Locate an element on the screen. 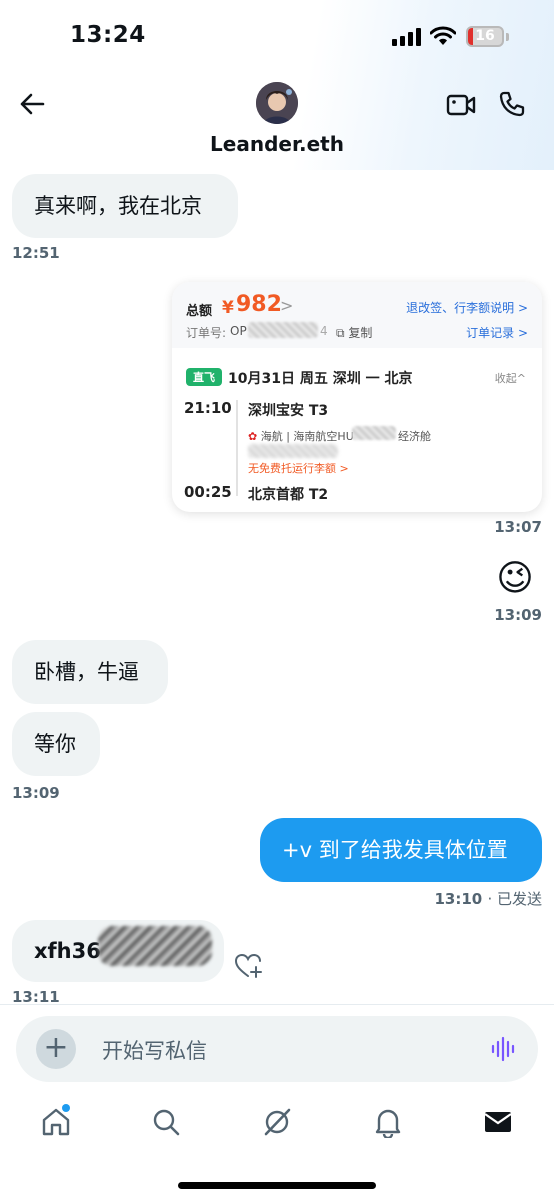 The image size is (554, 1200). currency-symbol: ¥ is located at coordinates (228, 308).